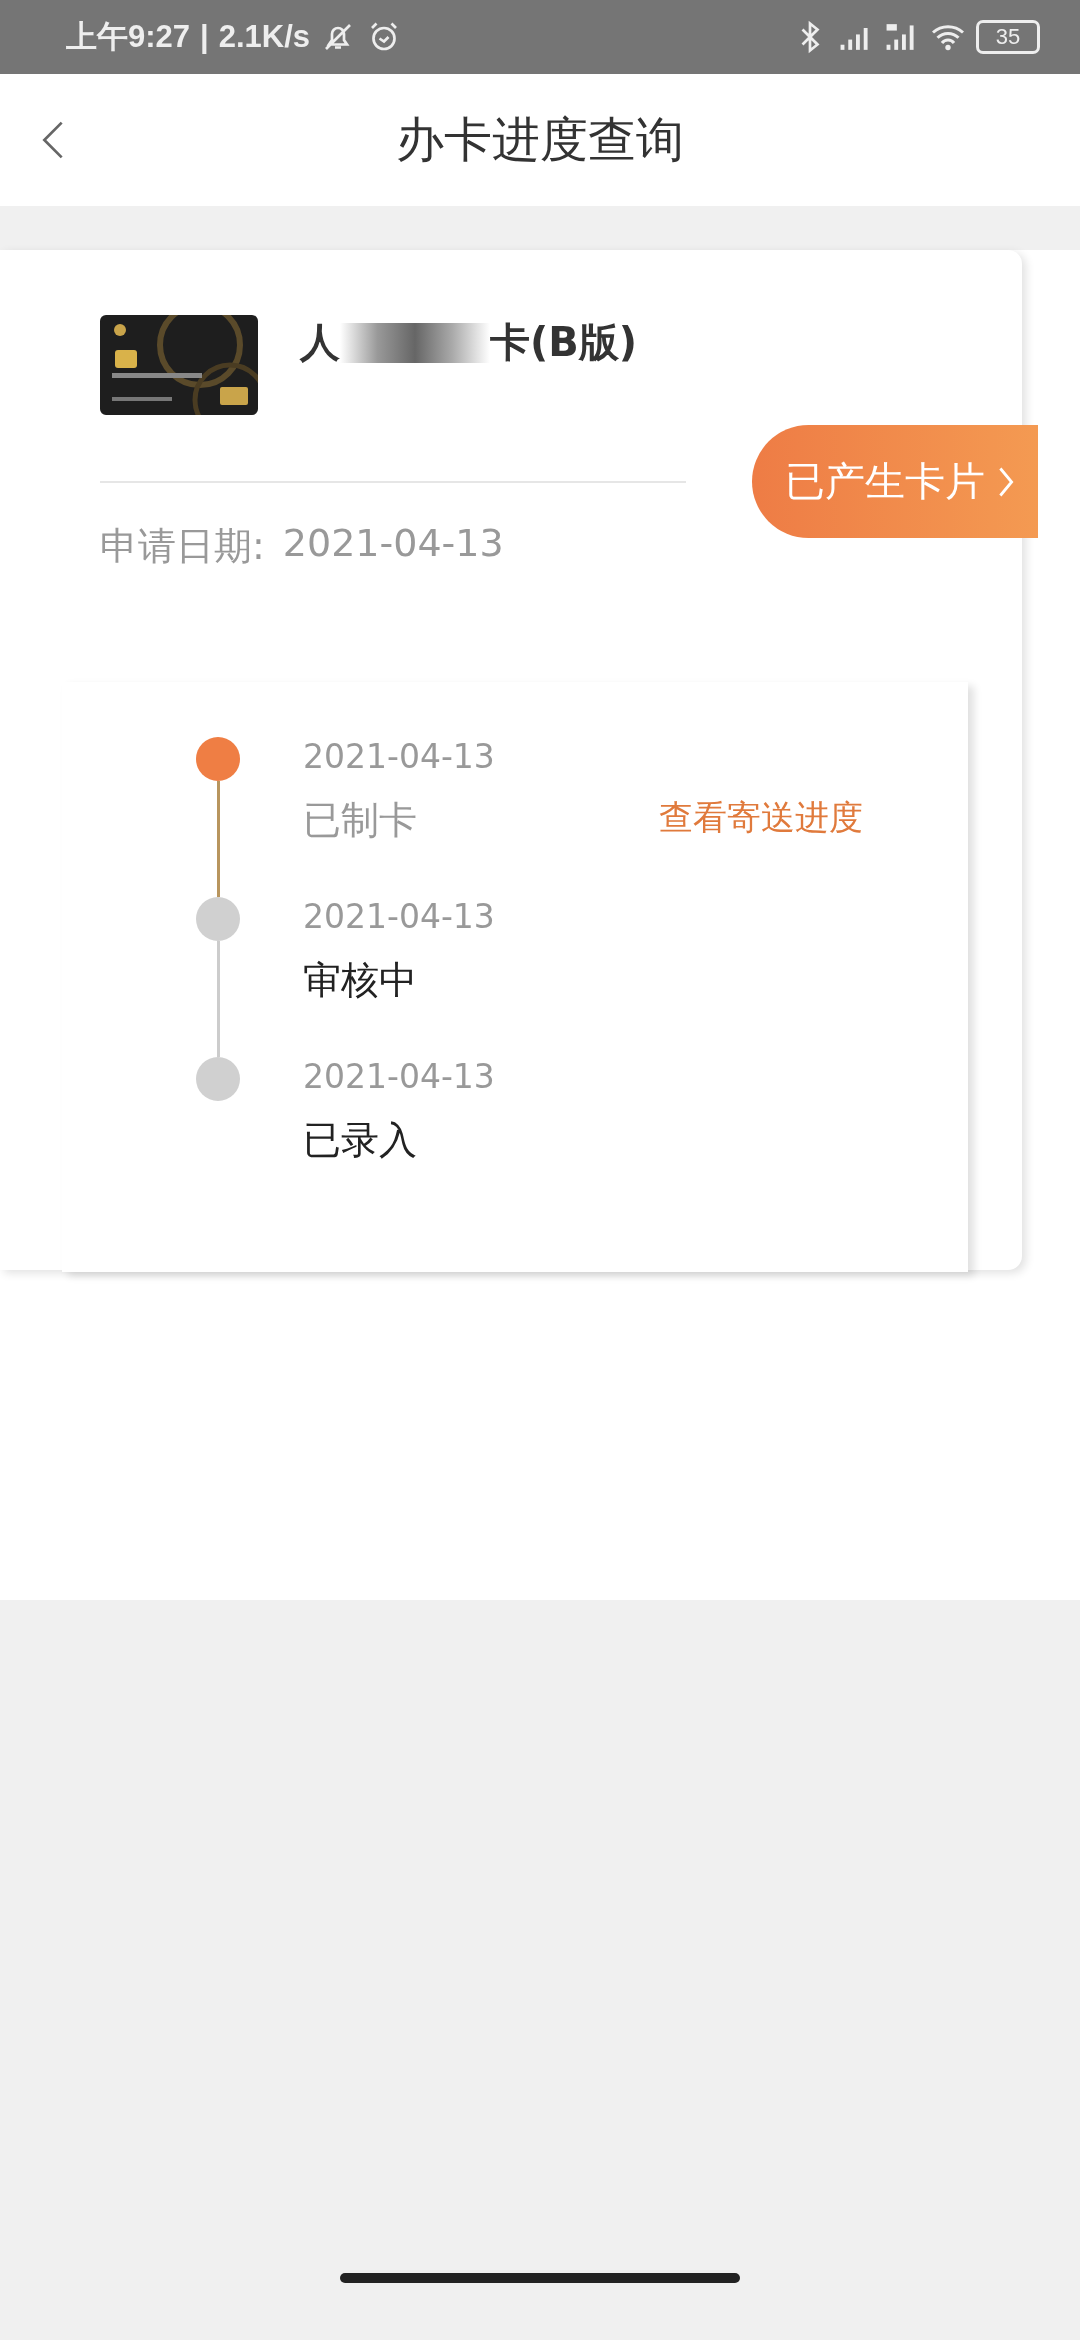 This screenshot has height=2340, width=1080. I want to click on date-label: 申请日期:, so click(182, 546).